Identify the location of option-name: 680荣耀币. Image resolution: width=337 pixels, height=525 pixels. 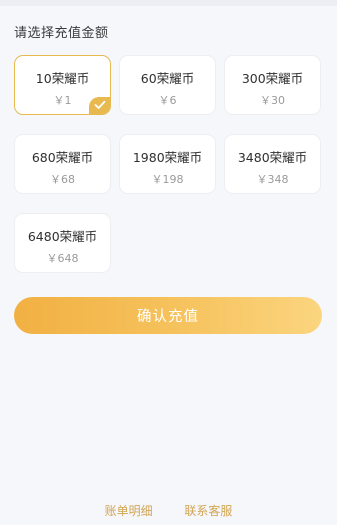
(62, 157).